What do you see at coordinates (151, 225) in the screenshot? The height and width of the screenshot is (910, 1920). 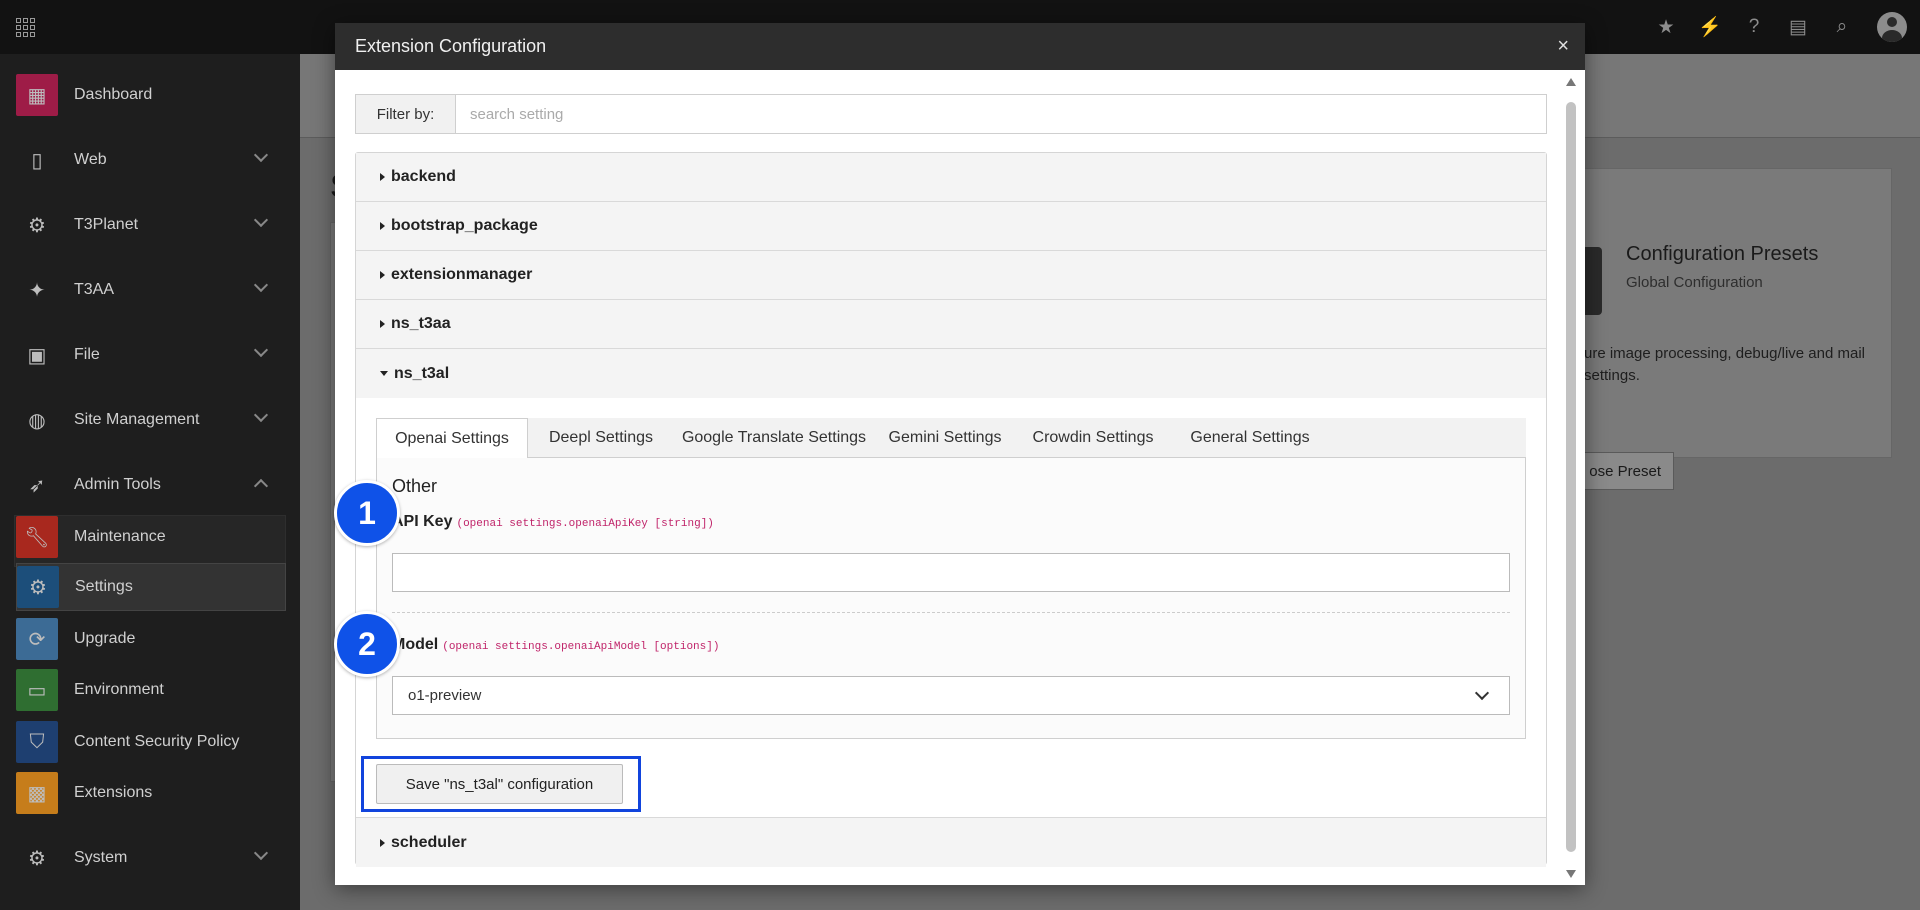 I see `sidebar-item-t3planet: ⚙ T3Planet` at bounding box center [151, 225].